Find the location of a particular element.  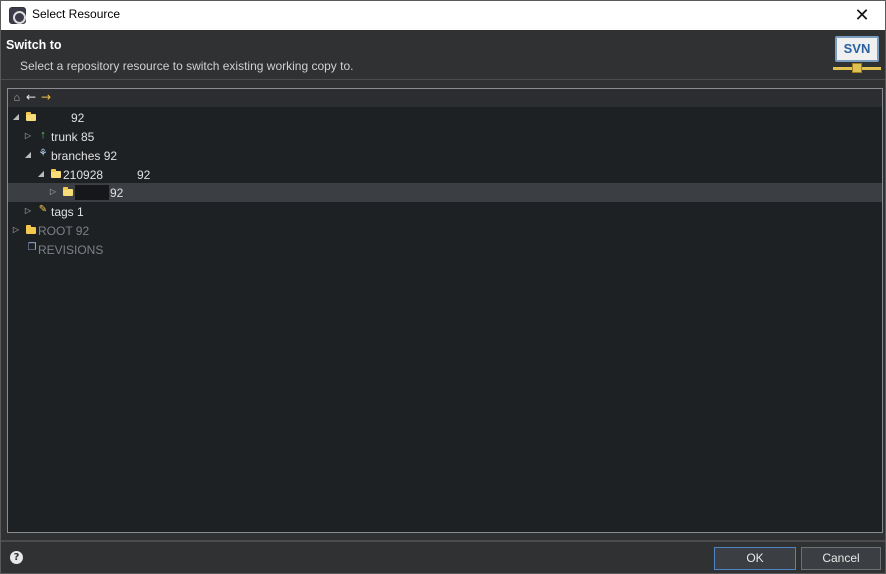

window-title: Select Resource is located at coordinates (76, 14).